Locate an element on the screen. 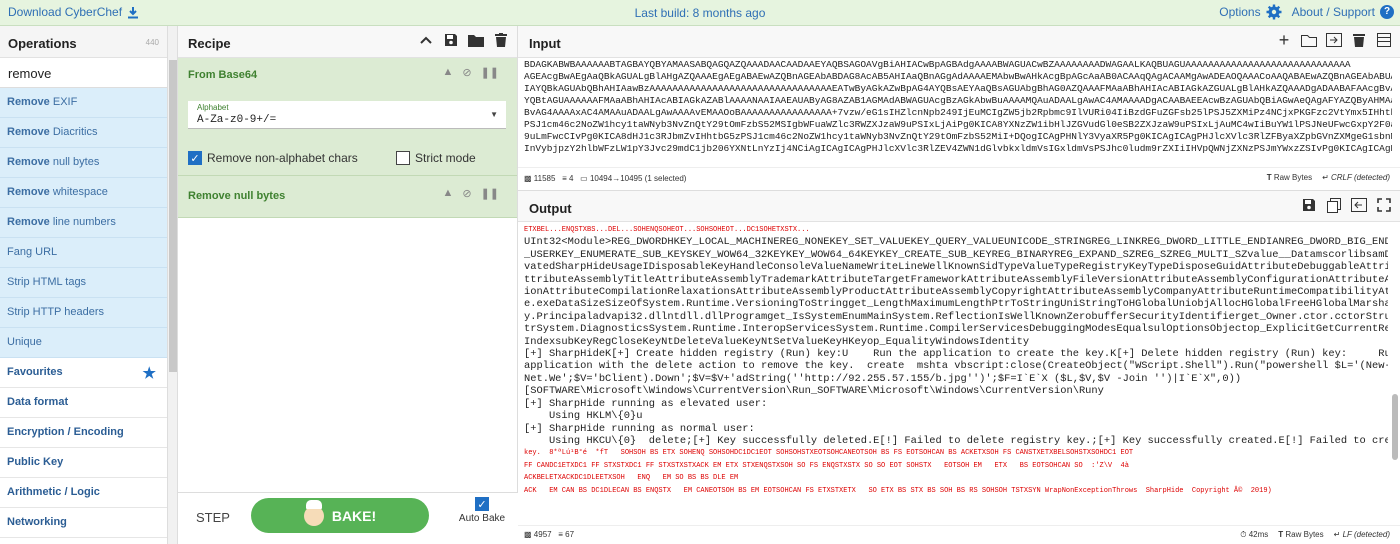 The image size is (1400, 544). line-count-icon: ≡ is located at coordinates (564, 178).